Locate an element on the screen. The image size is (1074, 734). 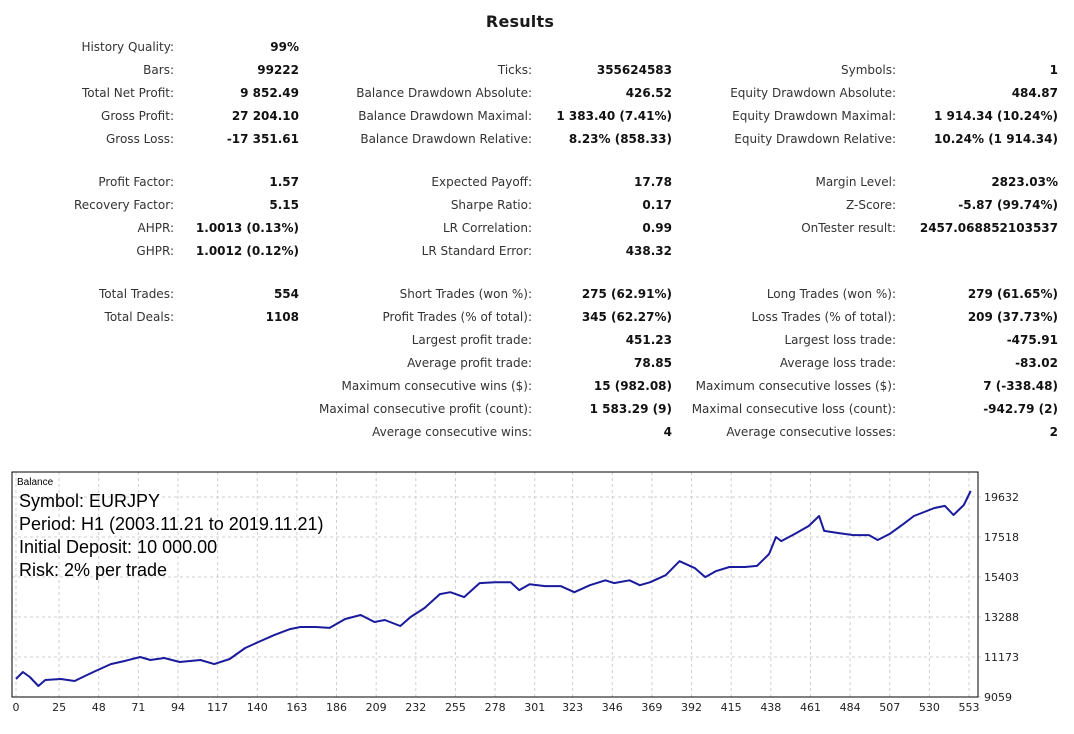
stat-value: 99222 is located at coordinates (278, 70).